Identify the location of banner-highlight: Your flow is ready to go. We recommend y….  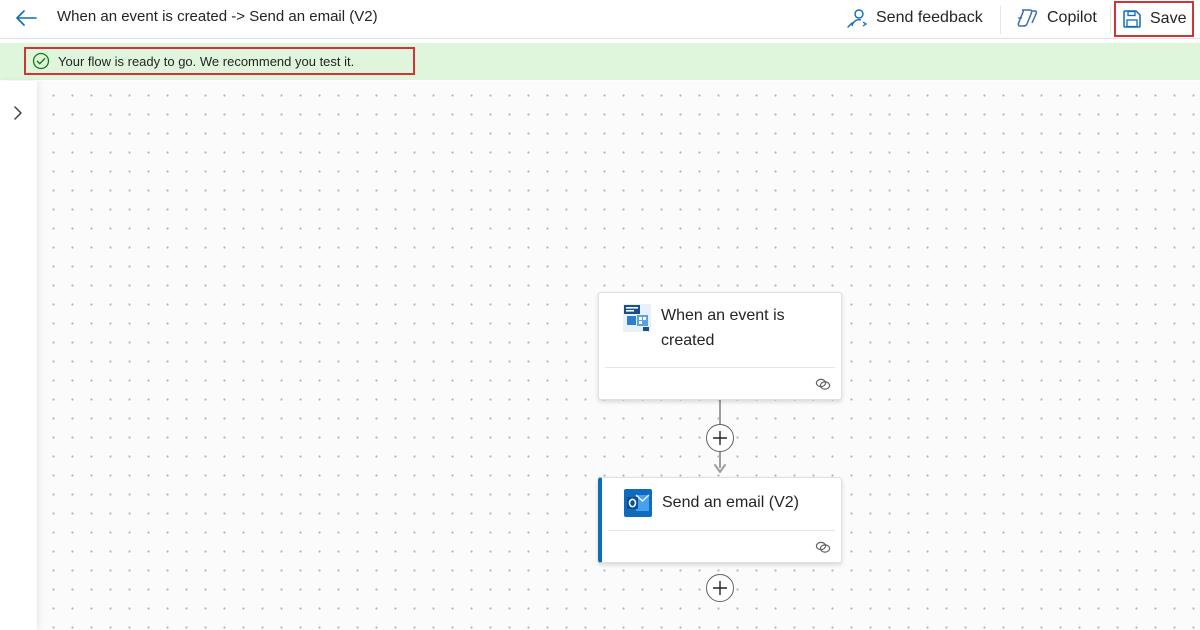
(219, 61).